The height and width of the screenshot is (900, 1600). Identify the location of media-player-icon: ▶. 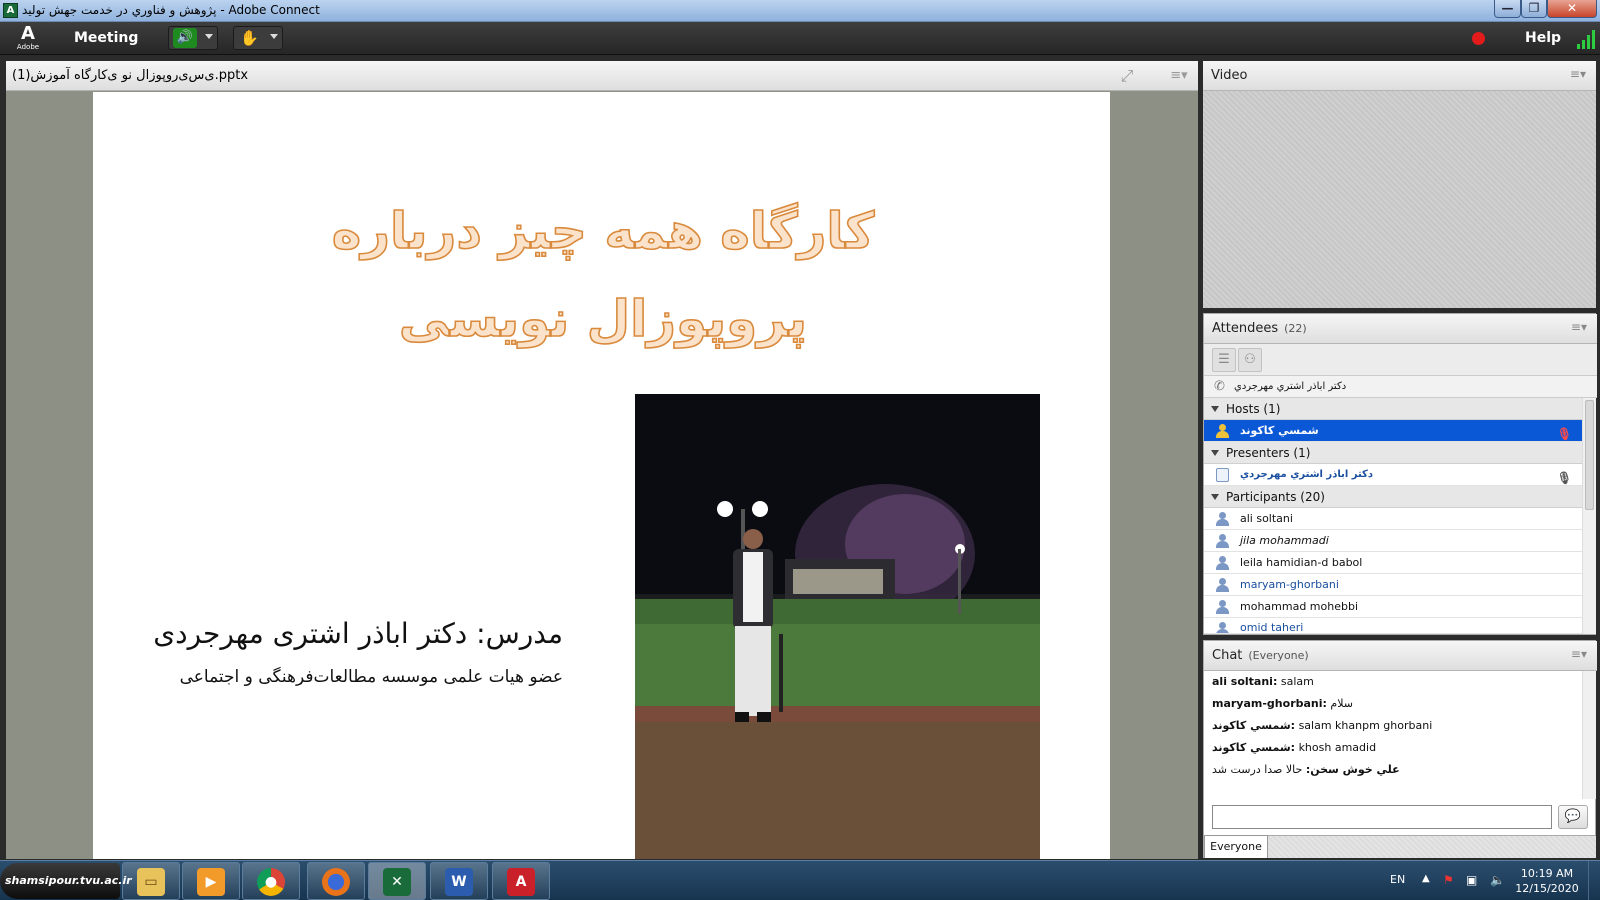
(211, 882).